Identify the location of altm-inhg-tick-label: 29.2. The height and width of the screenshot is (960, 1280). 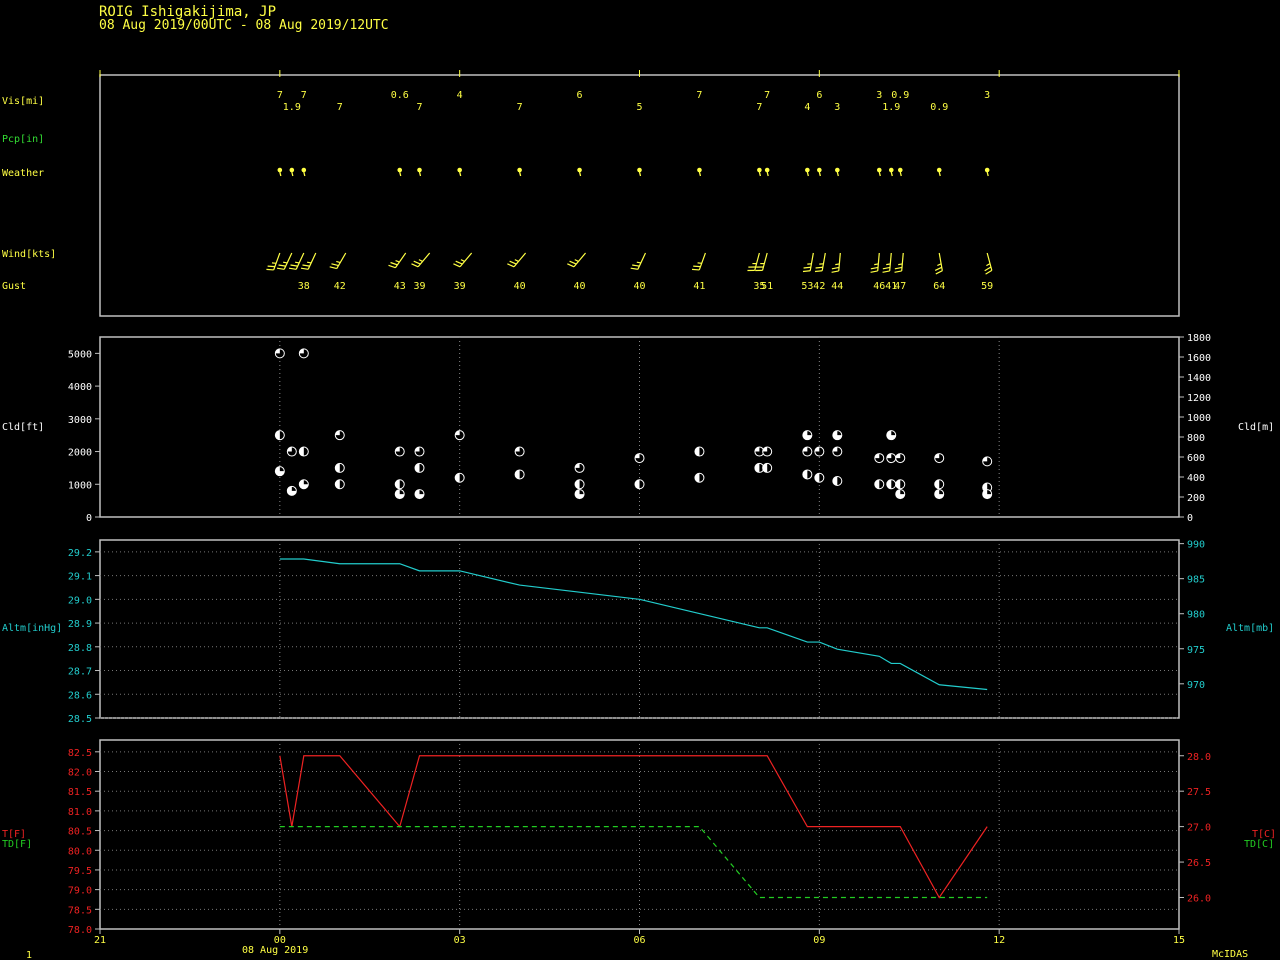
(80, 553).